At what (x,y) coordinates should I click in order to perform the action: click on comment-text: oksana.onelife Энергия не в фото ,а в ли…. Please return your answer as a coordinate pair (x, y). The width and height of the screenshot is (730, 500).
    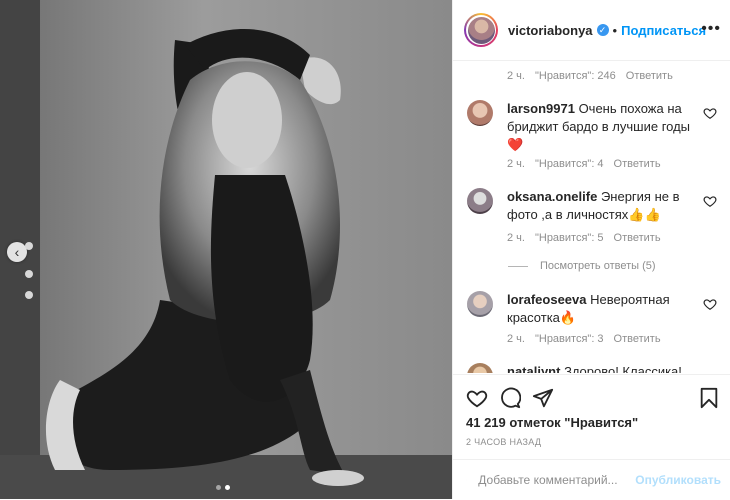
    Looking at the image, I should click on (599, 206).